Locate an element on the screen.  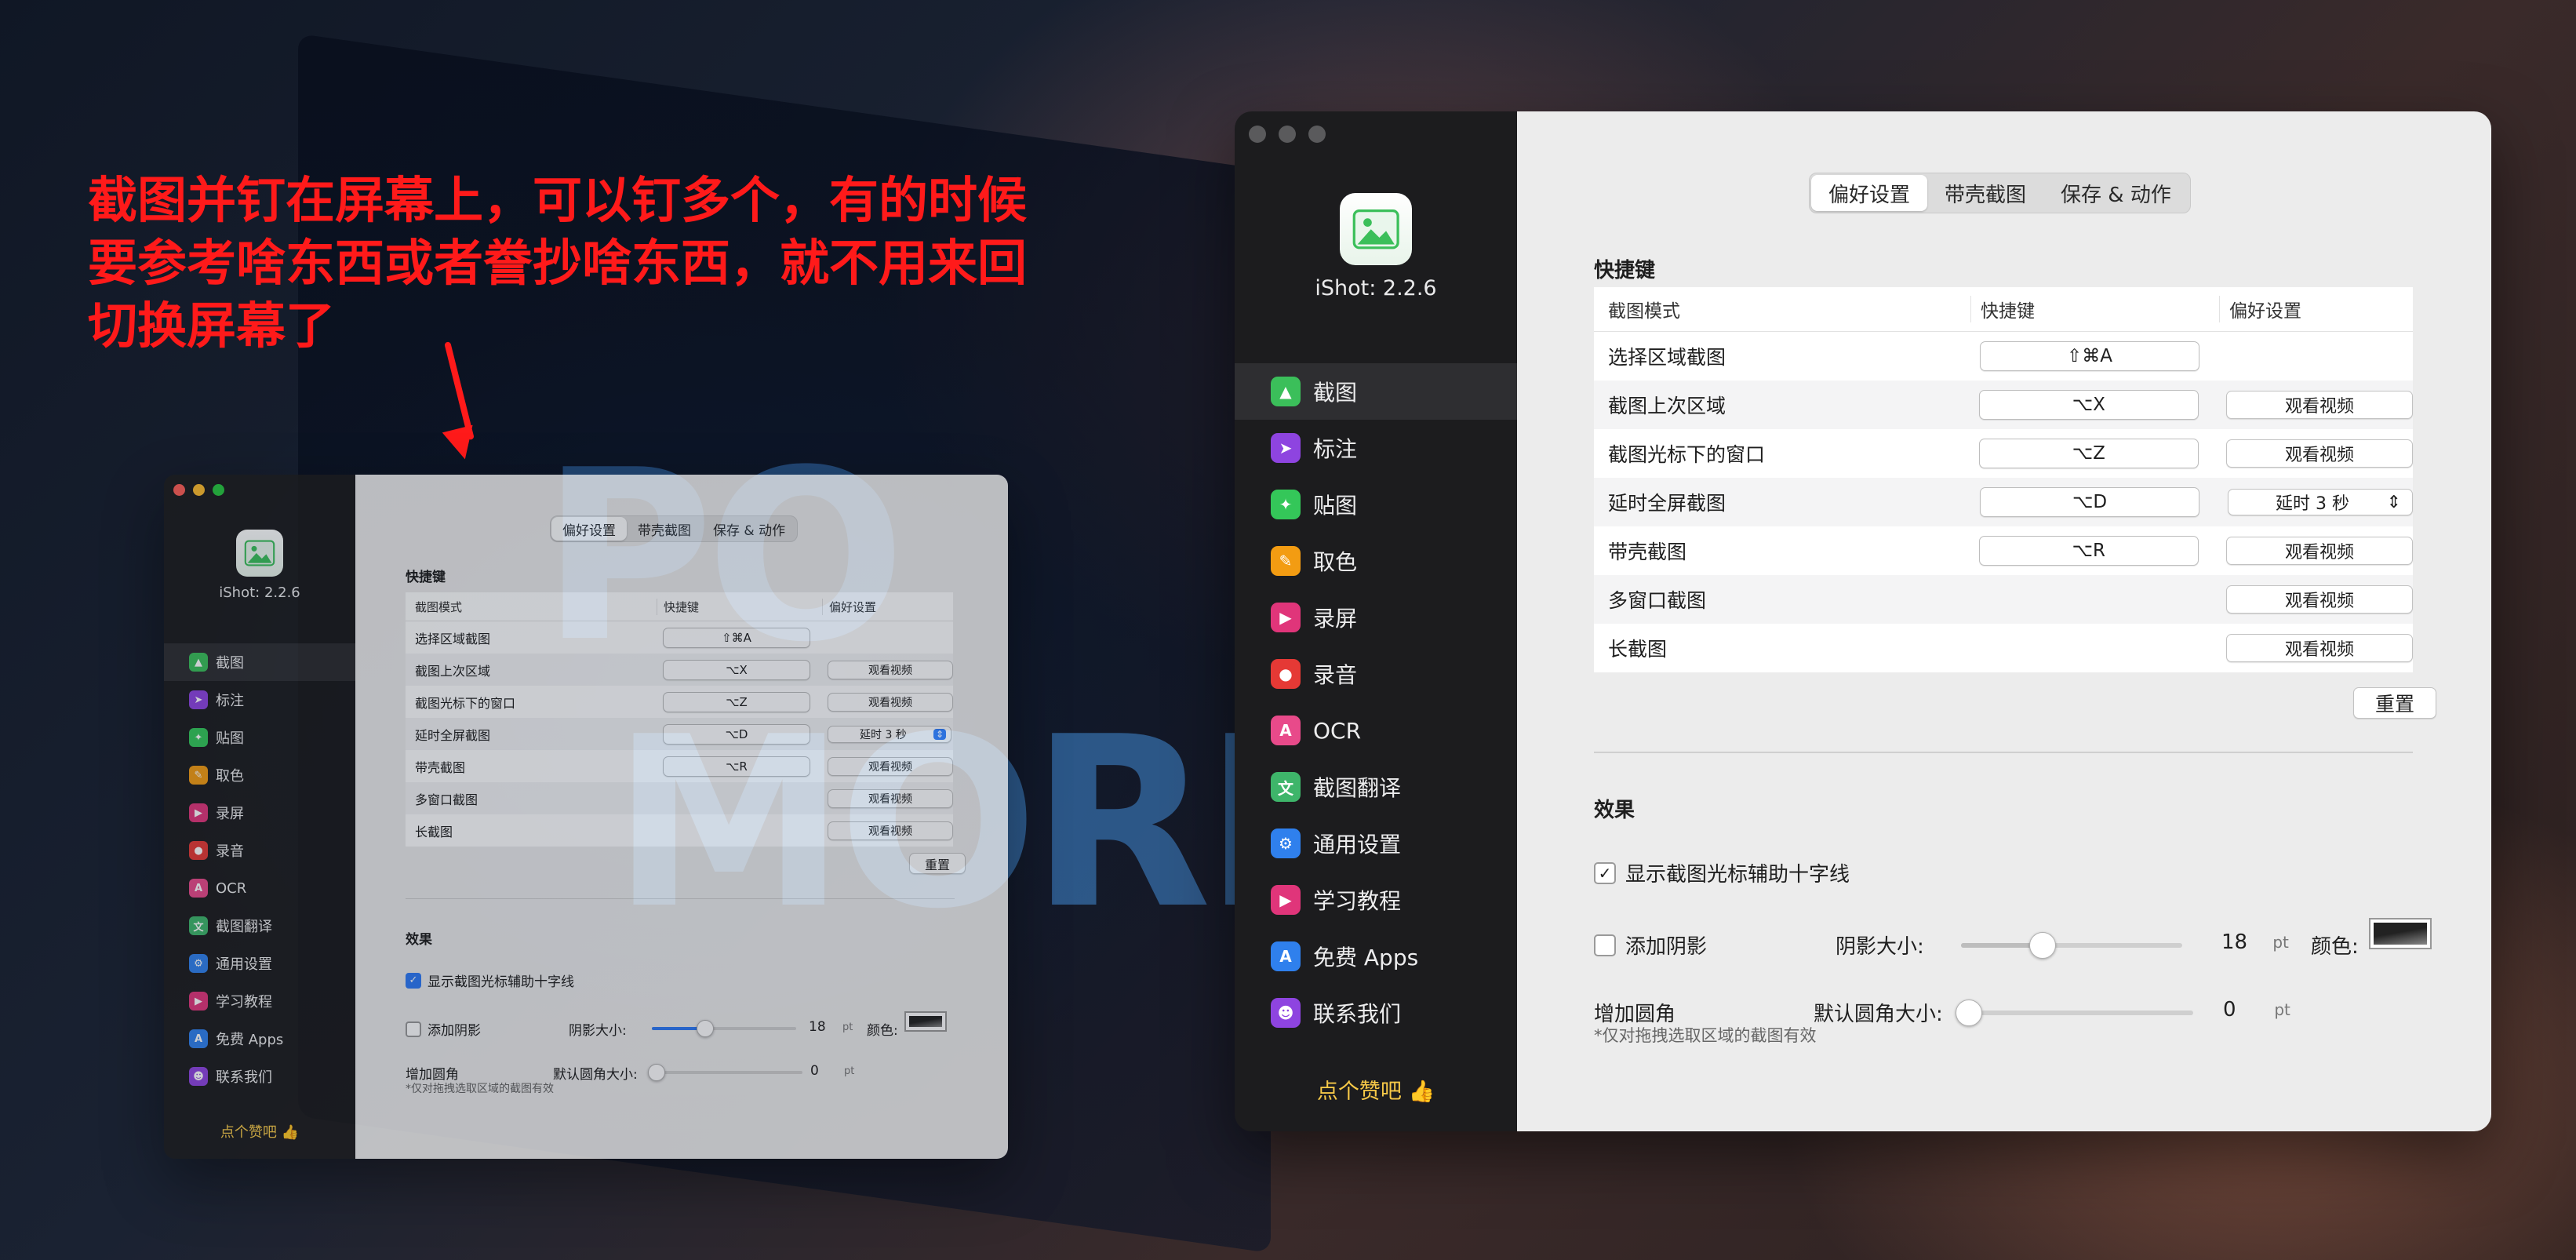
table-header: 截图模式 快捷键 偏好设置 is located at coordinates (679, 606).